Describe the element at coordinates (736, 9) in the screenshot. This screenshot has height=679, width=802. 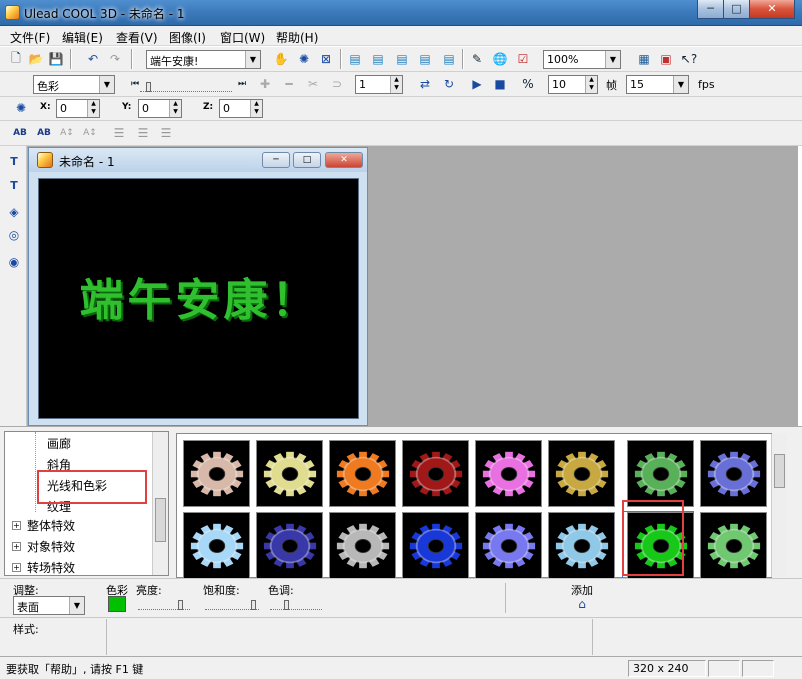
I see `maximize-button: □` at that location.